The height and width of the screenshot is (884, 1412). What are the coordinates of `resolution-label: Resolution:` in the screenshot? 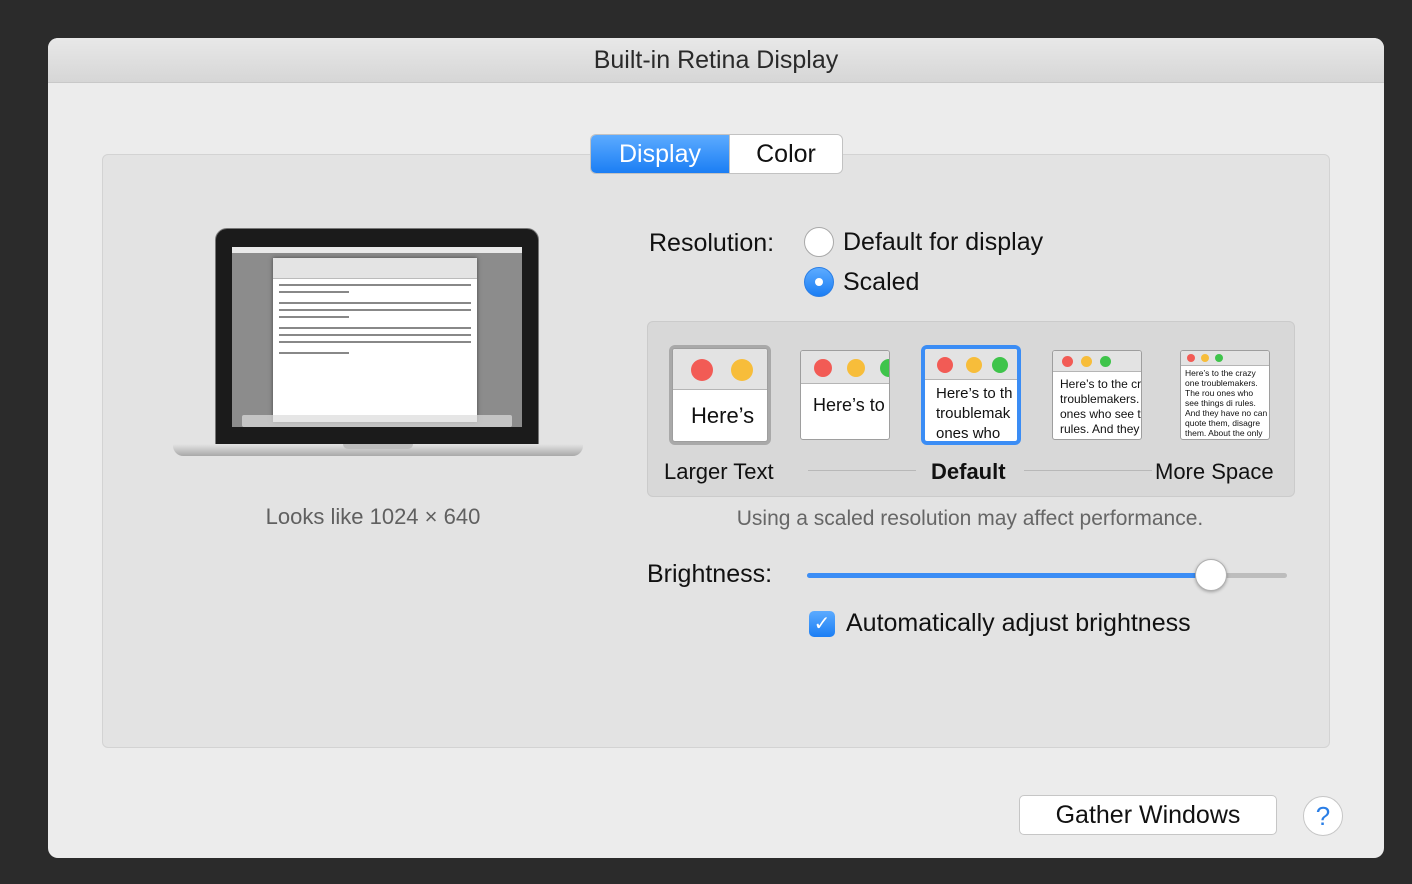 It's located at (712, 243).